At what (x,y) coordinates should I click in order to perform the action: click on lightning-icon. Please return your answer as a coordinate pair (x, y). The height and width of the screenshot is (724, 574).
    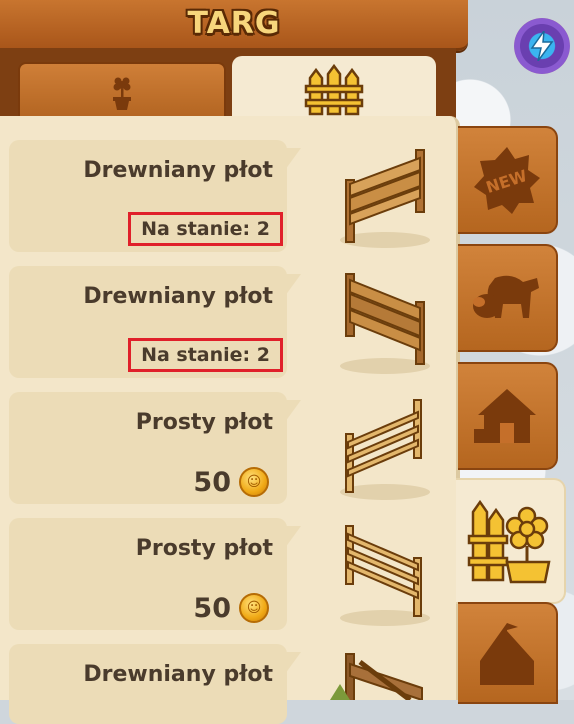
    Looking at the image, I should click on (542, 46).